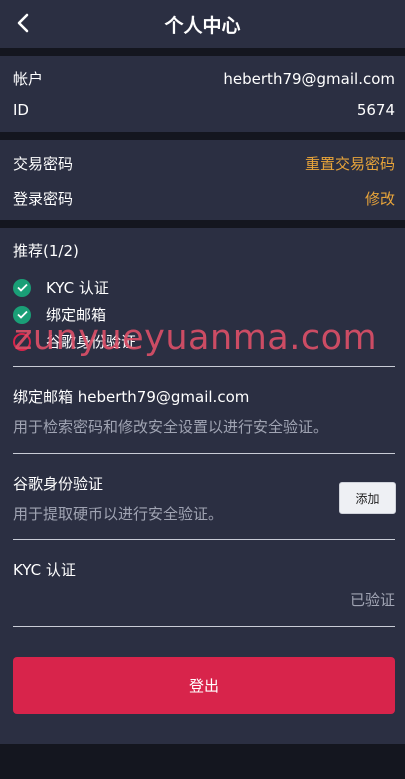 This screenshot has height=779, width=405. Describe the element at coordinates (44, 570) in the screenshot. I see `kyc-card-title: KYC 认证` at that location.